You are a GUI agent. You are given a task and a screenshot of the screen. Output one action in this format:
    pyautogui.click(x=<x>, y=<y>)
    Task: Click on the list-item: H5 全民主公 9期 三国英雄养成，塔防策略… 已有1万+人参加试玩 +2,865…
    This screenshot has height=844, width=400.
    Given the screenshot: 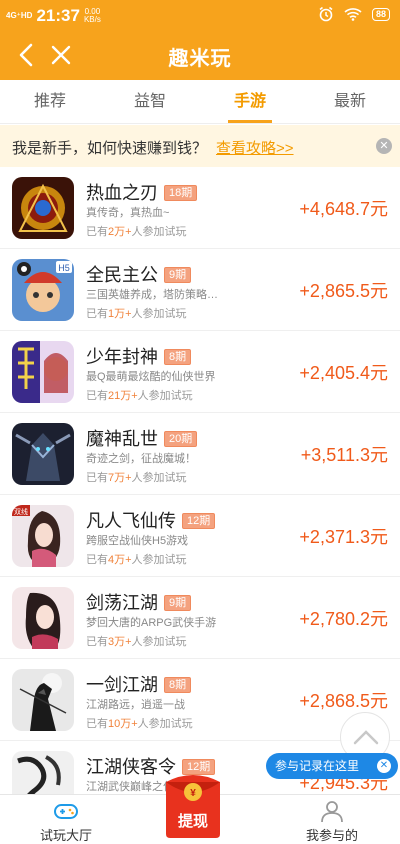 What is the action you would take?
    pyautogui.click(x=200, y=290)
    